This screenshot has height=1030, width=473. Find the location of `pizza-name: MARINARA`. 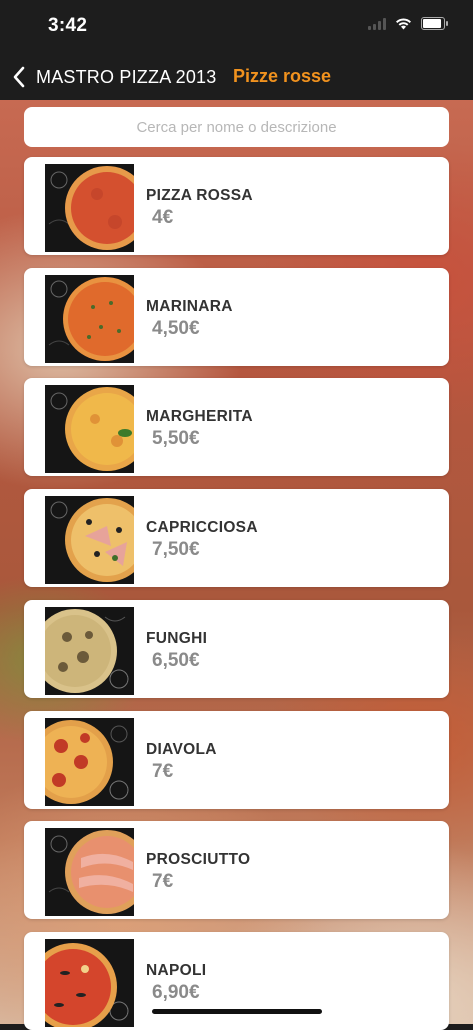

pizza-name: MARINARA is located at coordinates (189, 306).